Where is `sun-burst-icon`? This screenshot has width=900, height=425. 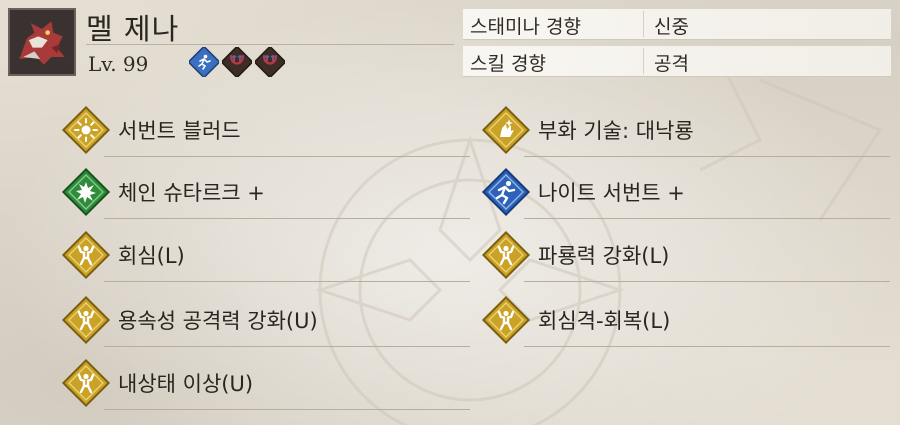 sun-burst-icon is located at coordinates (86, 130).